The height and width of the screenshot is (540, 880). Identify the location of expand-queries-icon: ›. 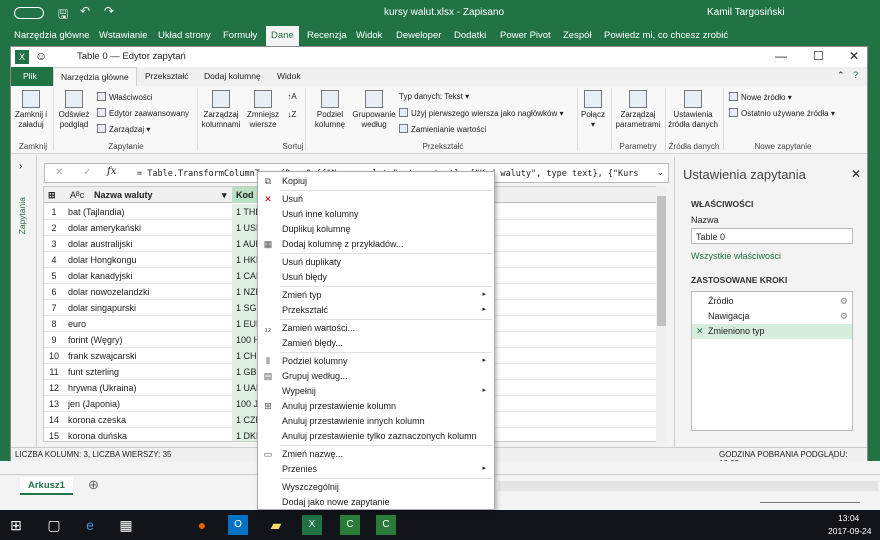
(20, 166).